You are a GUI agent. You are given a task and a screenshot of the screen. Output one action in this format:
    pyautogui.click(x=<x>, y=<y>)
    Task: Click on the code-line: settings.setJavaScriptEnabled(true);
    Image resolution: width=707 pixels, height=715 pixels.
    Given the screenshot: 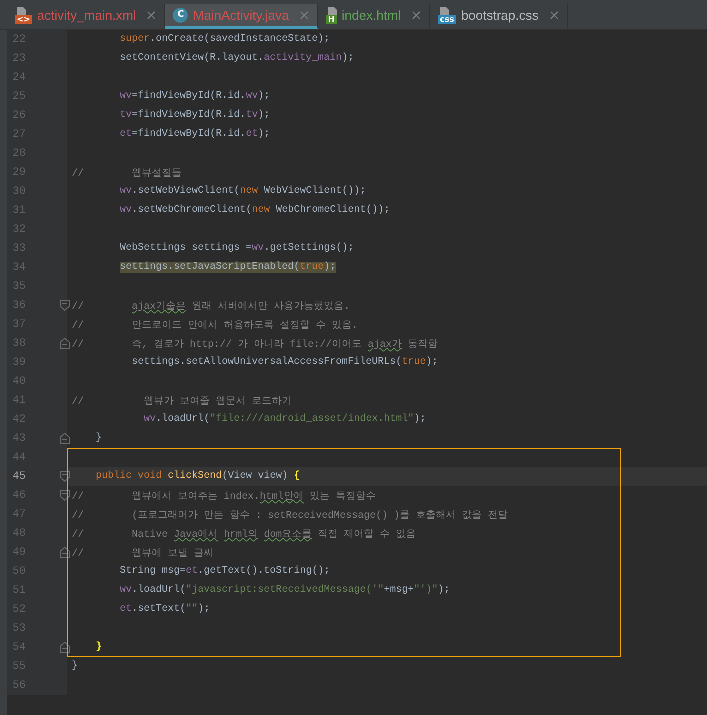 What is the action you would take?
    pyautogui.click(x=227, y=267)
    